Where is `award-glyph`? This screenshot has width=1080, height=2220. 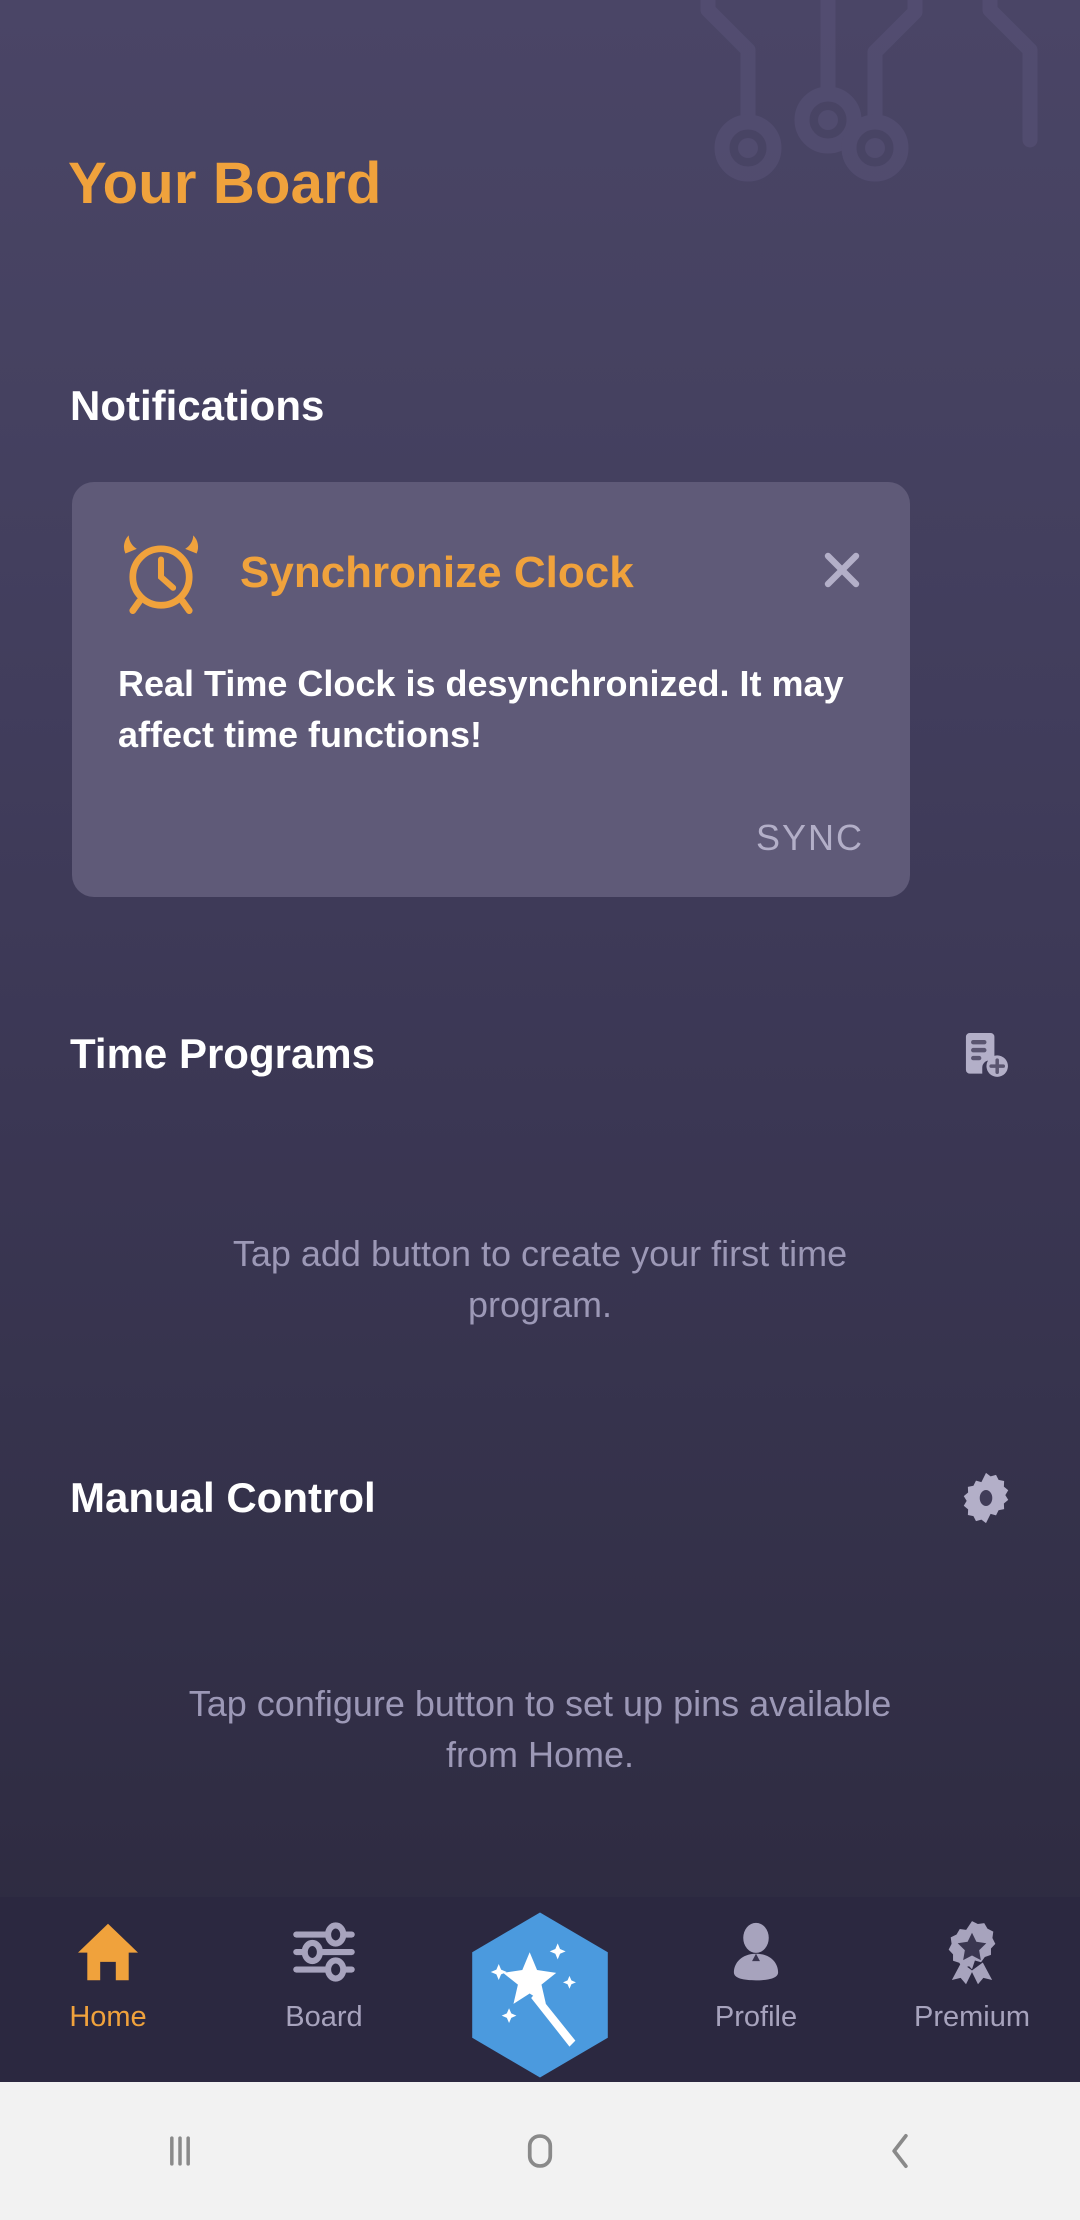 award-glyph is located at coordinates (972, 1953).